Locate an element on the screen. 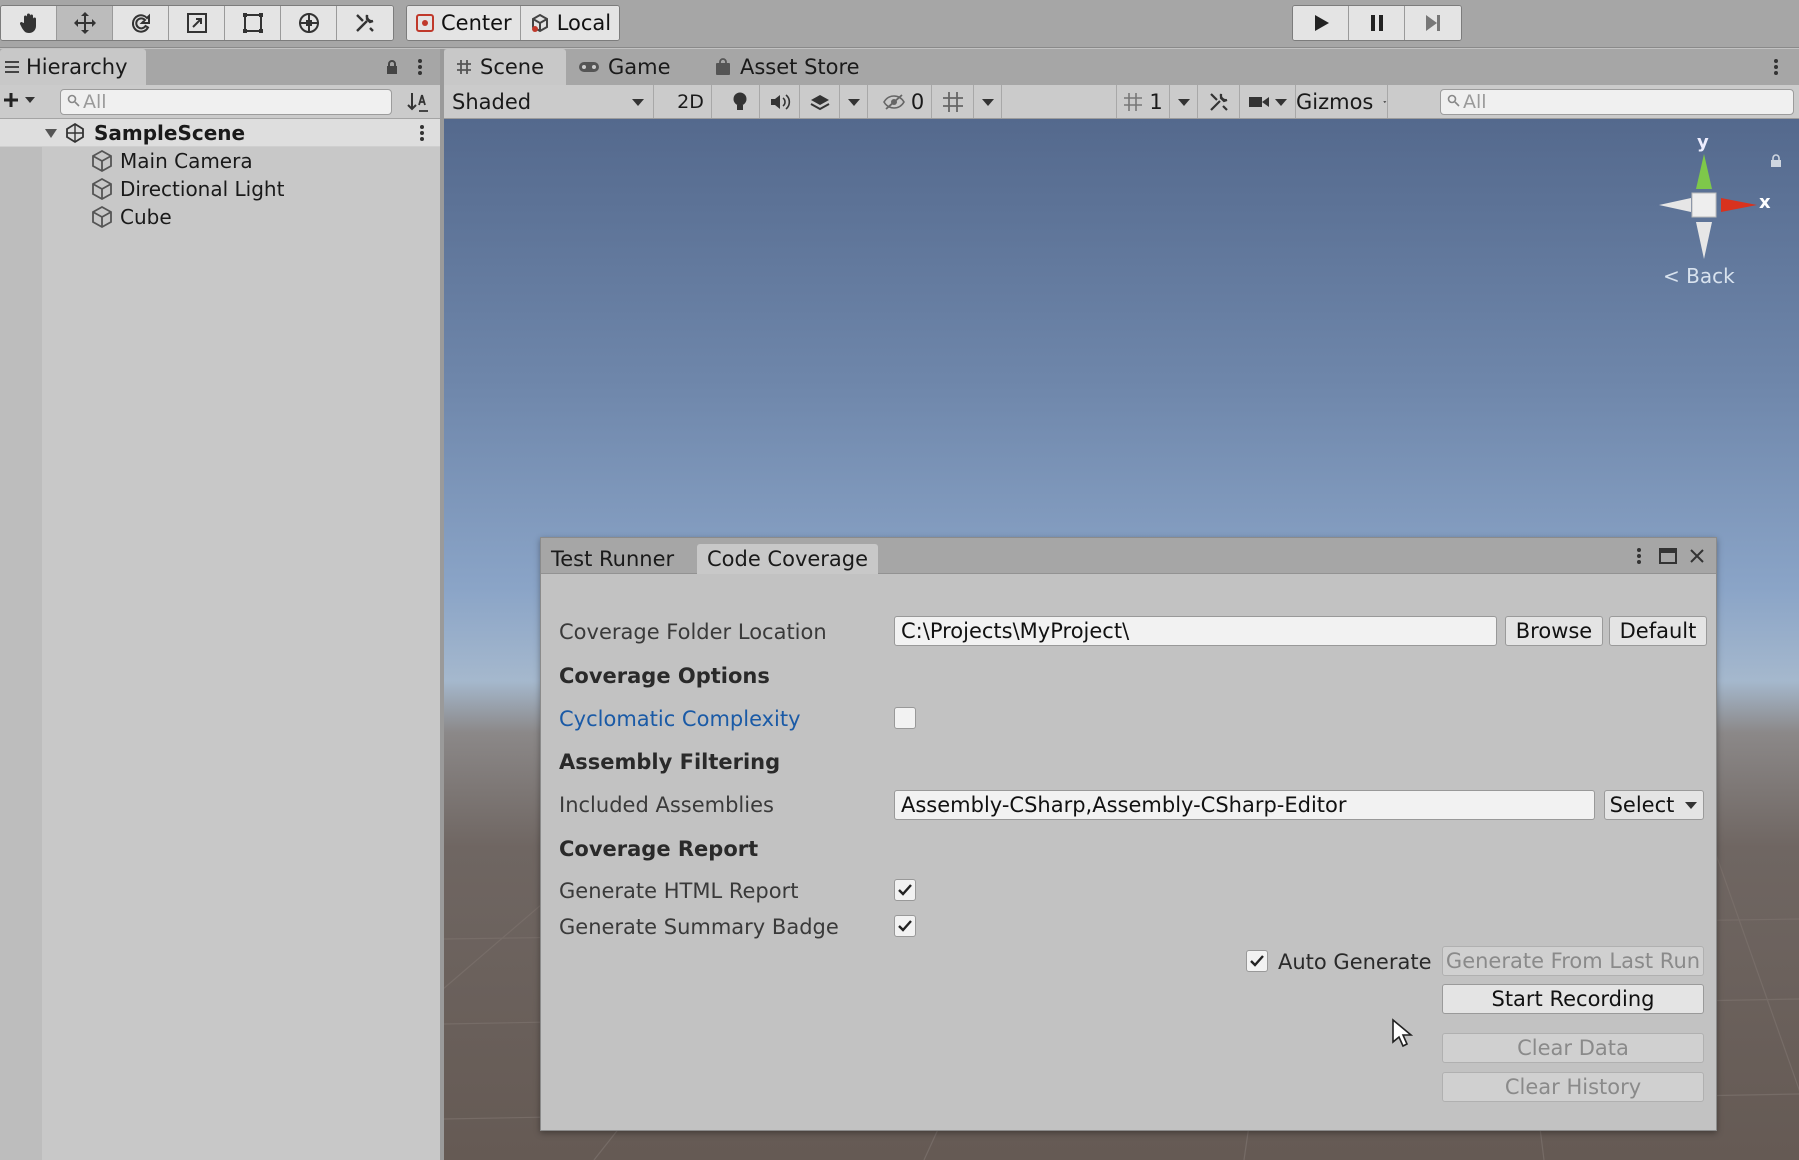 The height and width of the screenshot is (1160, 1799). play-button is located at coordinates (1321, 23).